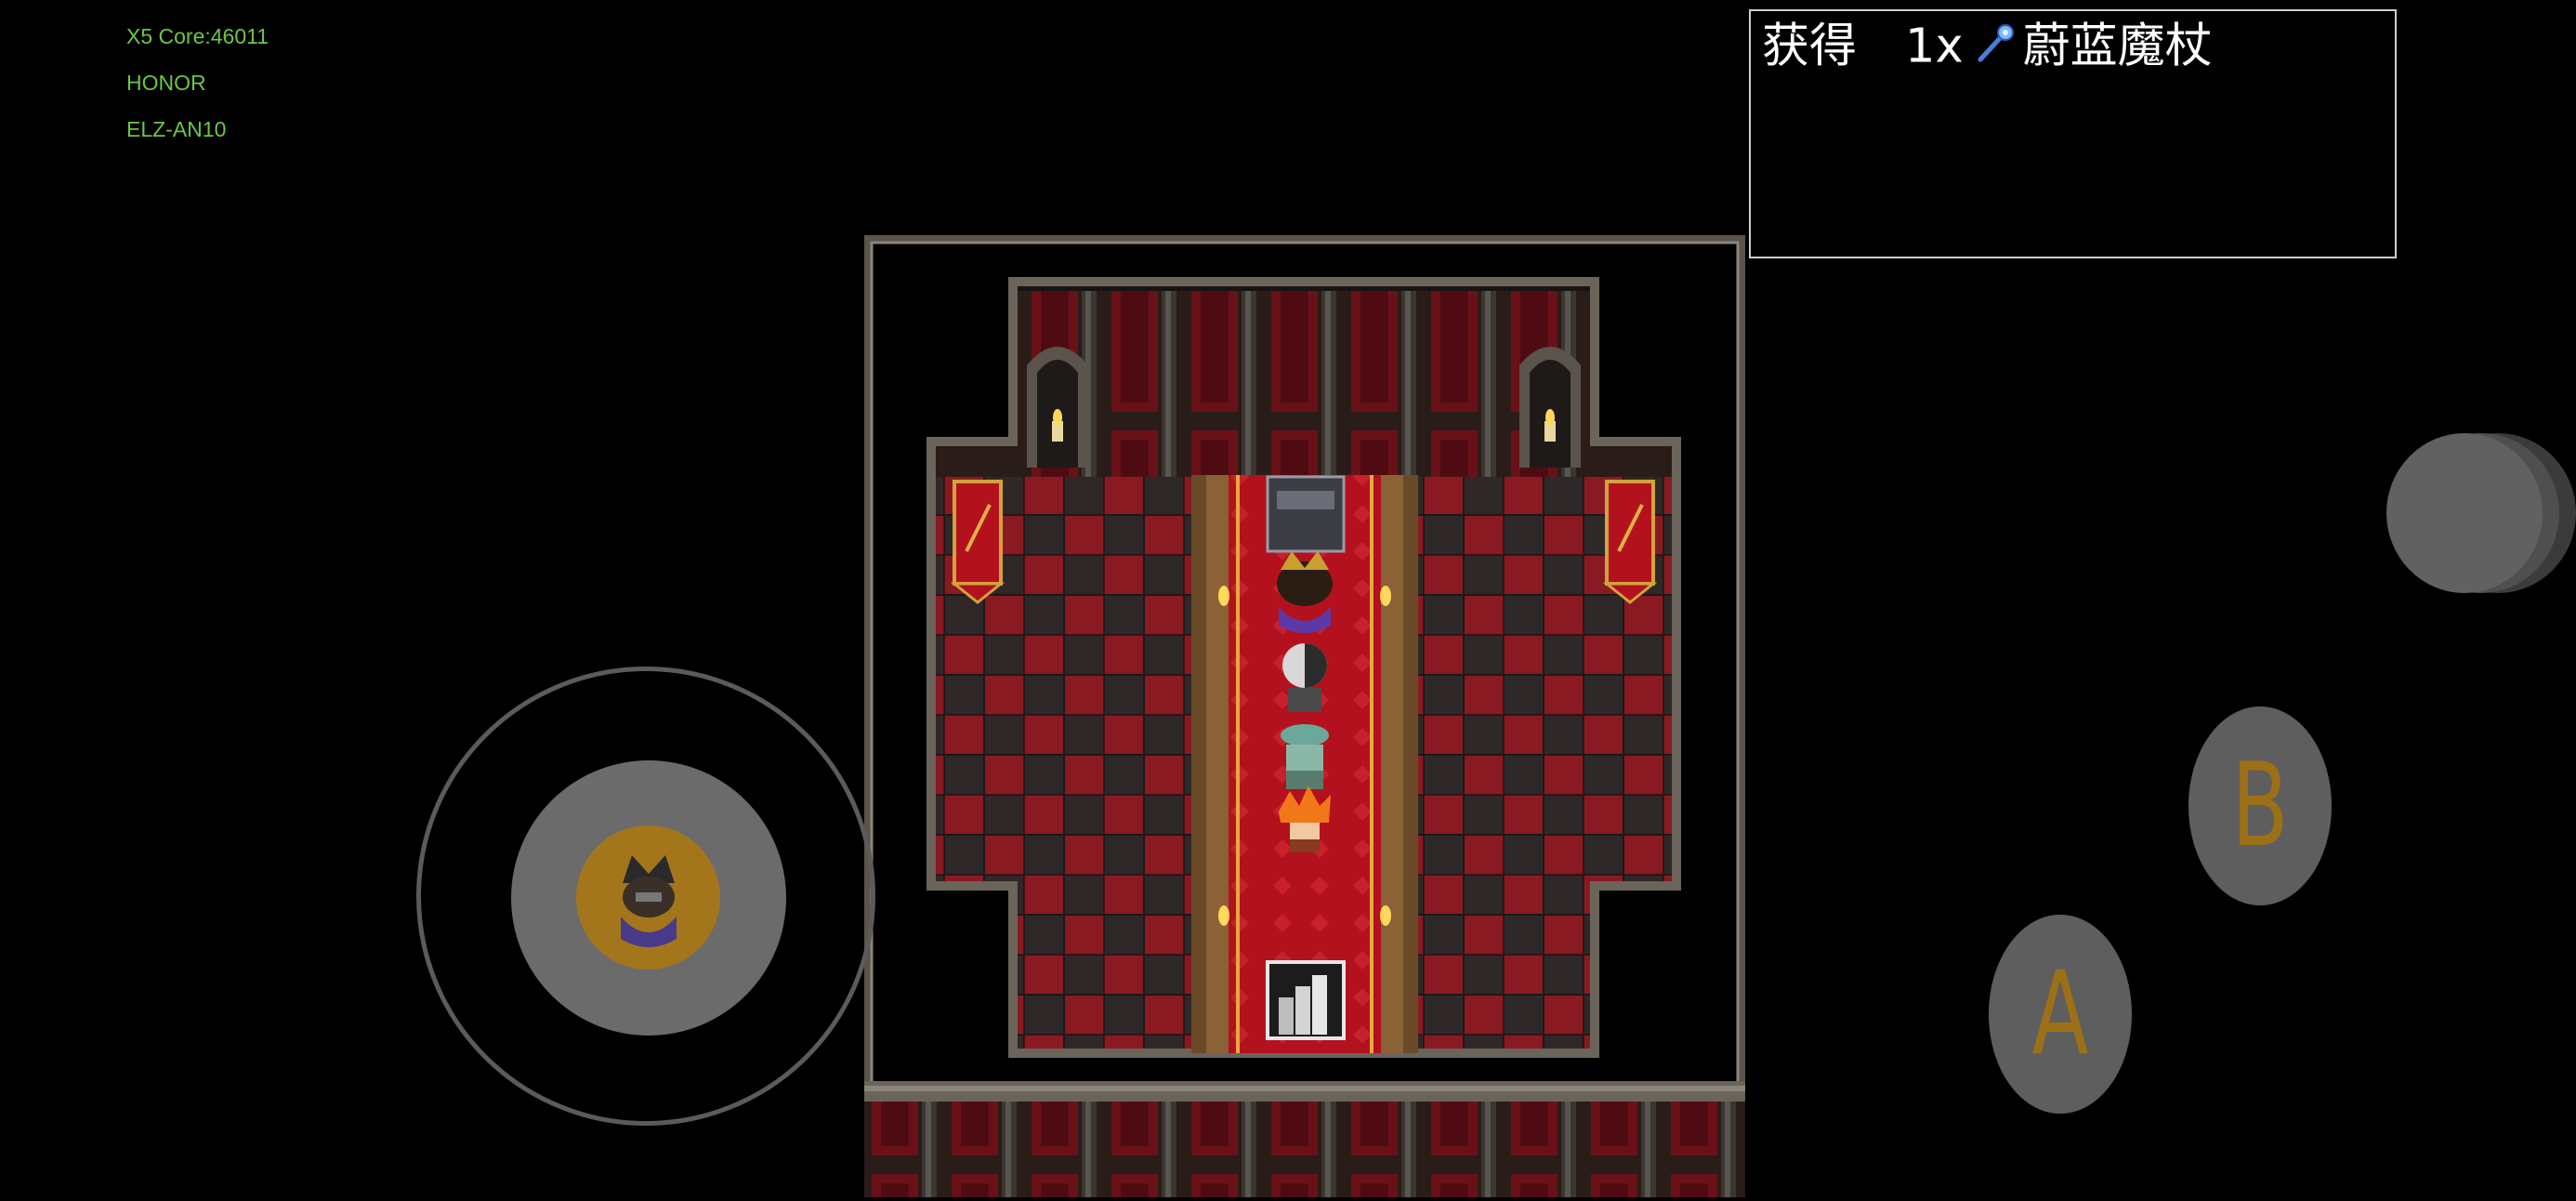  Describe the element at coordinates (2117, 46) in the screenshot. I see `item-name: 蔚蓝魔杖` at that location.